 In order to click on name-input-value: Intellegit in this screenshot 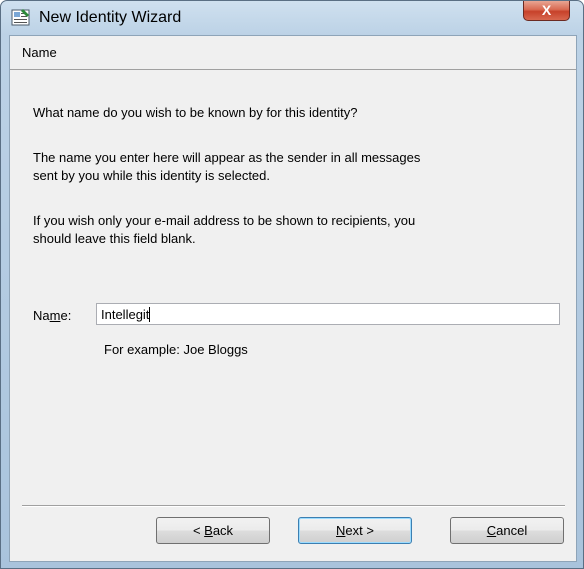, I will do `click(125, 314)`.